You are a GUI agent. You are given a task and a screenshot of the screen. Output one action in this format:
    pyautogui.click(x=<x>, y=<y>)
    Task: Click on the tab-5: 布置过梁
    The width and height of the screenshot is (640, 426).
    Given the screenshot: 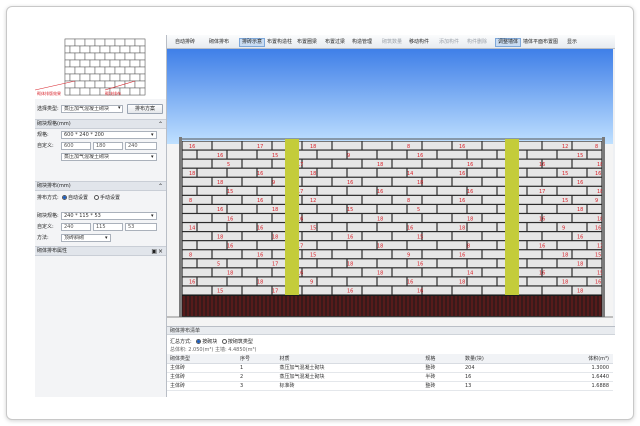 What is the action you would take?
    pyautogui.click(x=335, y=42)
    